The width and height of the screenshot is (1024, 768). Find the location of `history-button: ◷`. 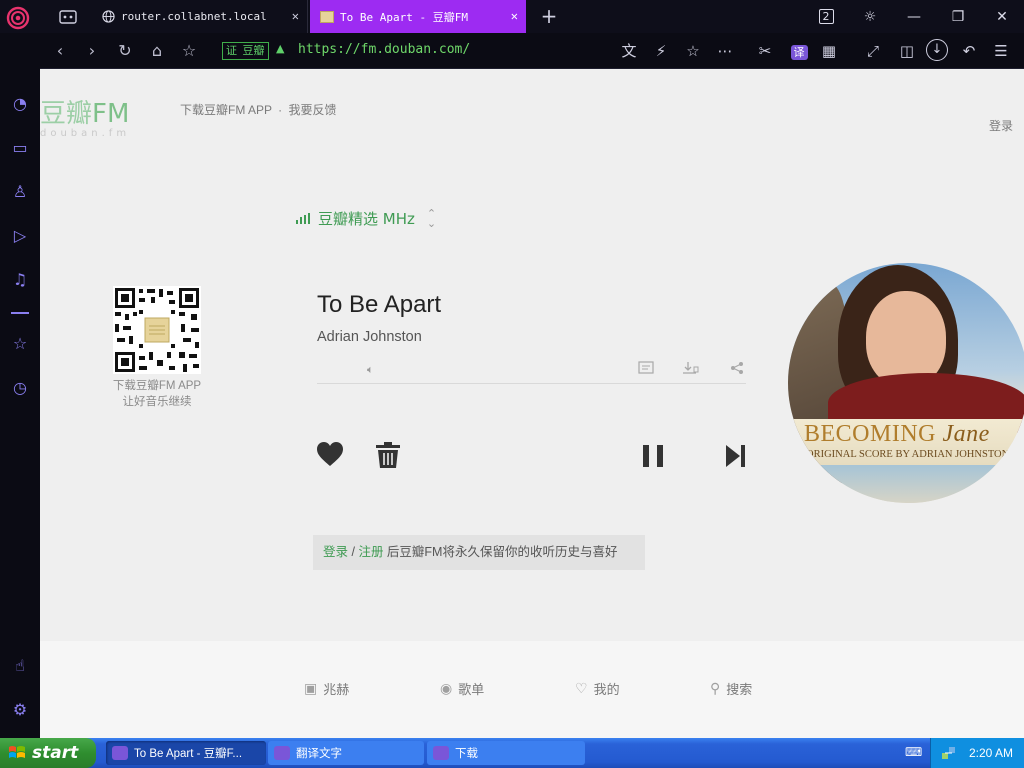

history-button: ◷ is located at coordinates (20, 388).